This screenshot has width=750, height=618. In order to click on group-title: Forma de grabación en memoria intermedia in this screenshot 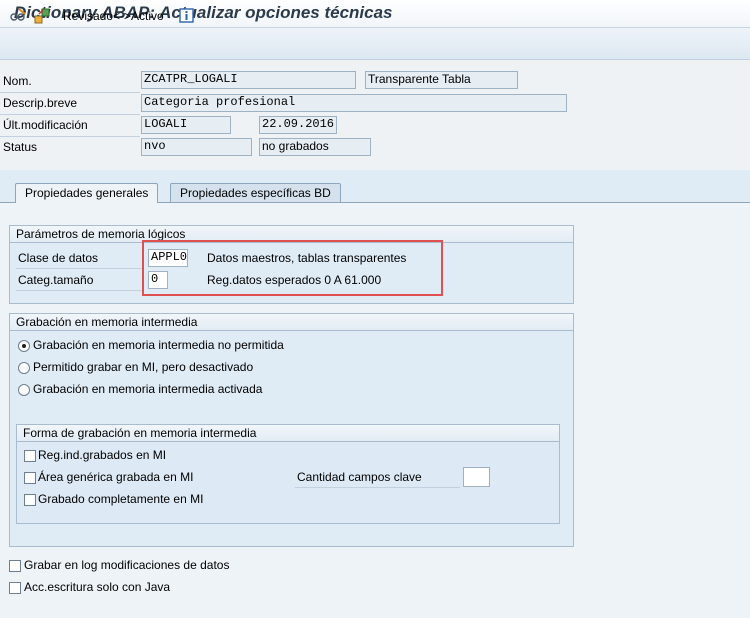, I will do `click(288, 433)`.